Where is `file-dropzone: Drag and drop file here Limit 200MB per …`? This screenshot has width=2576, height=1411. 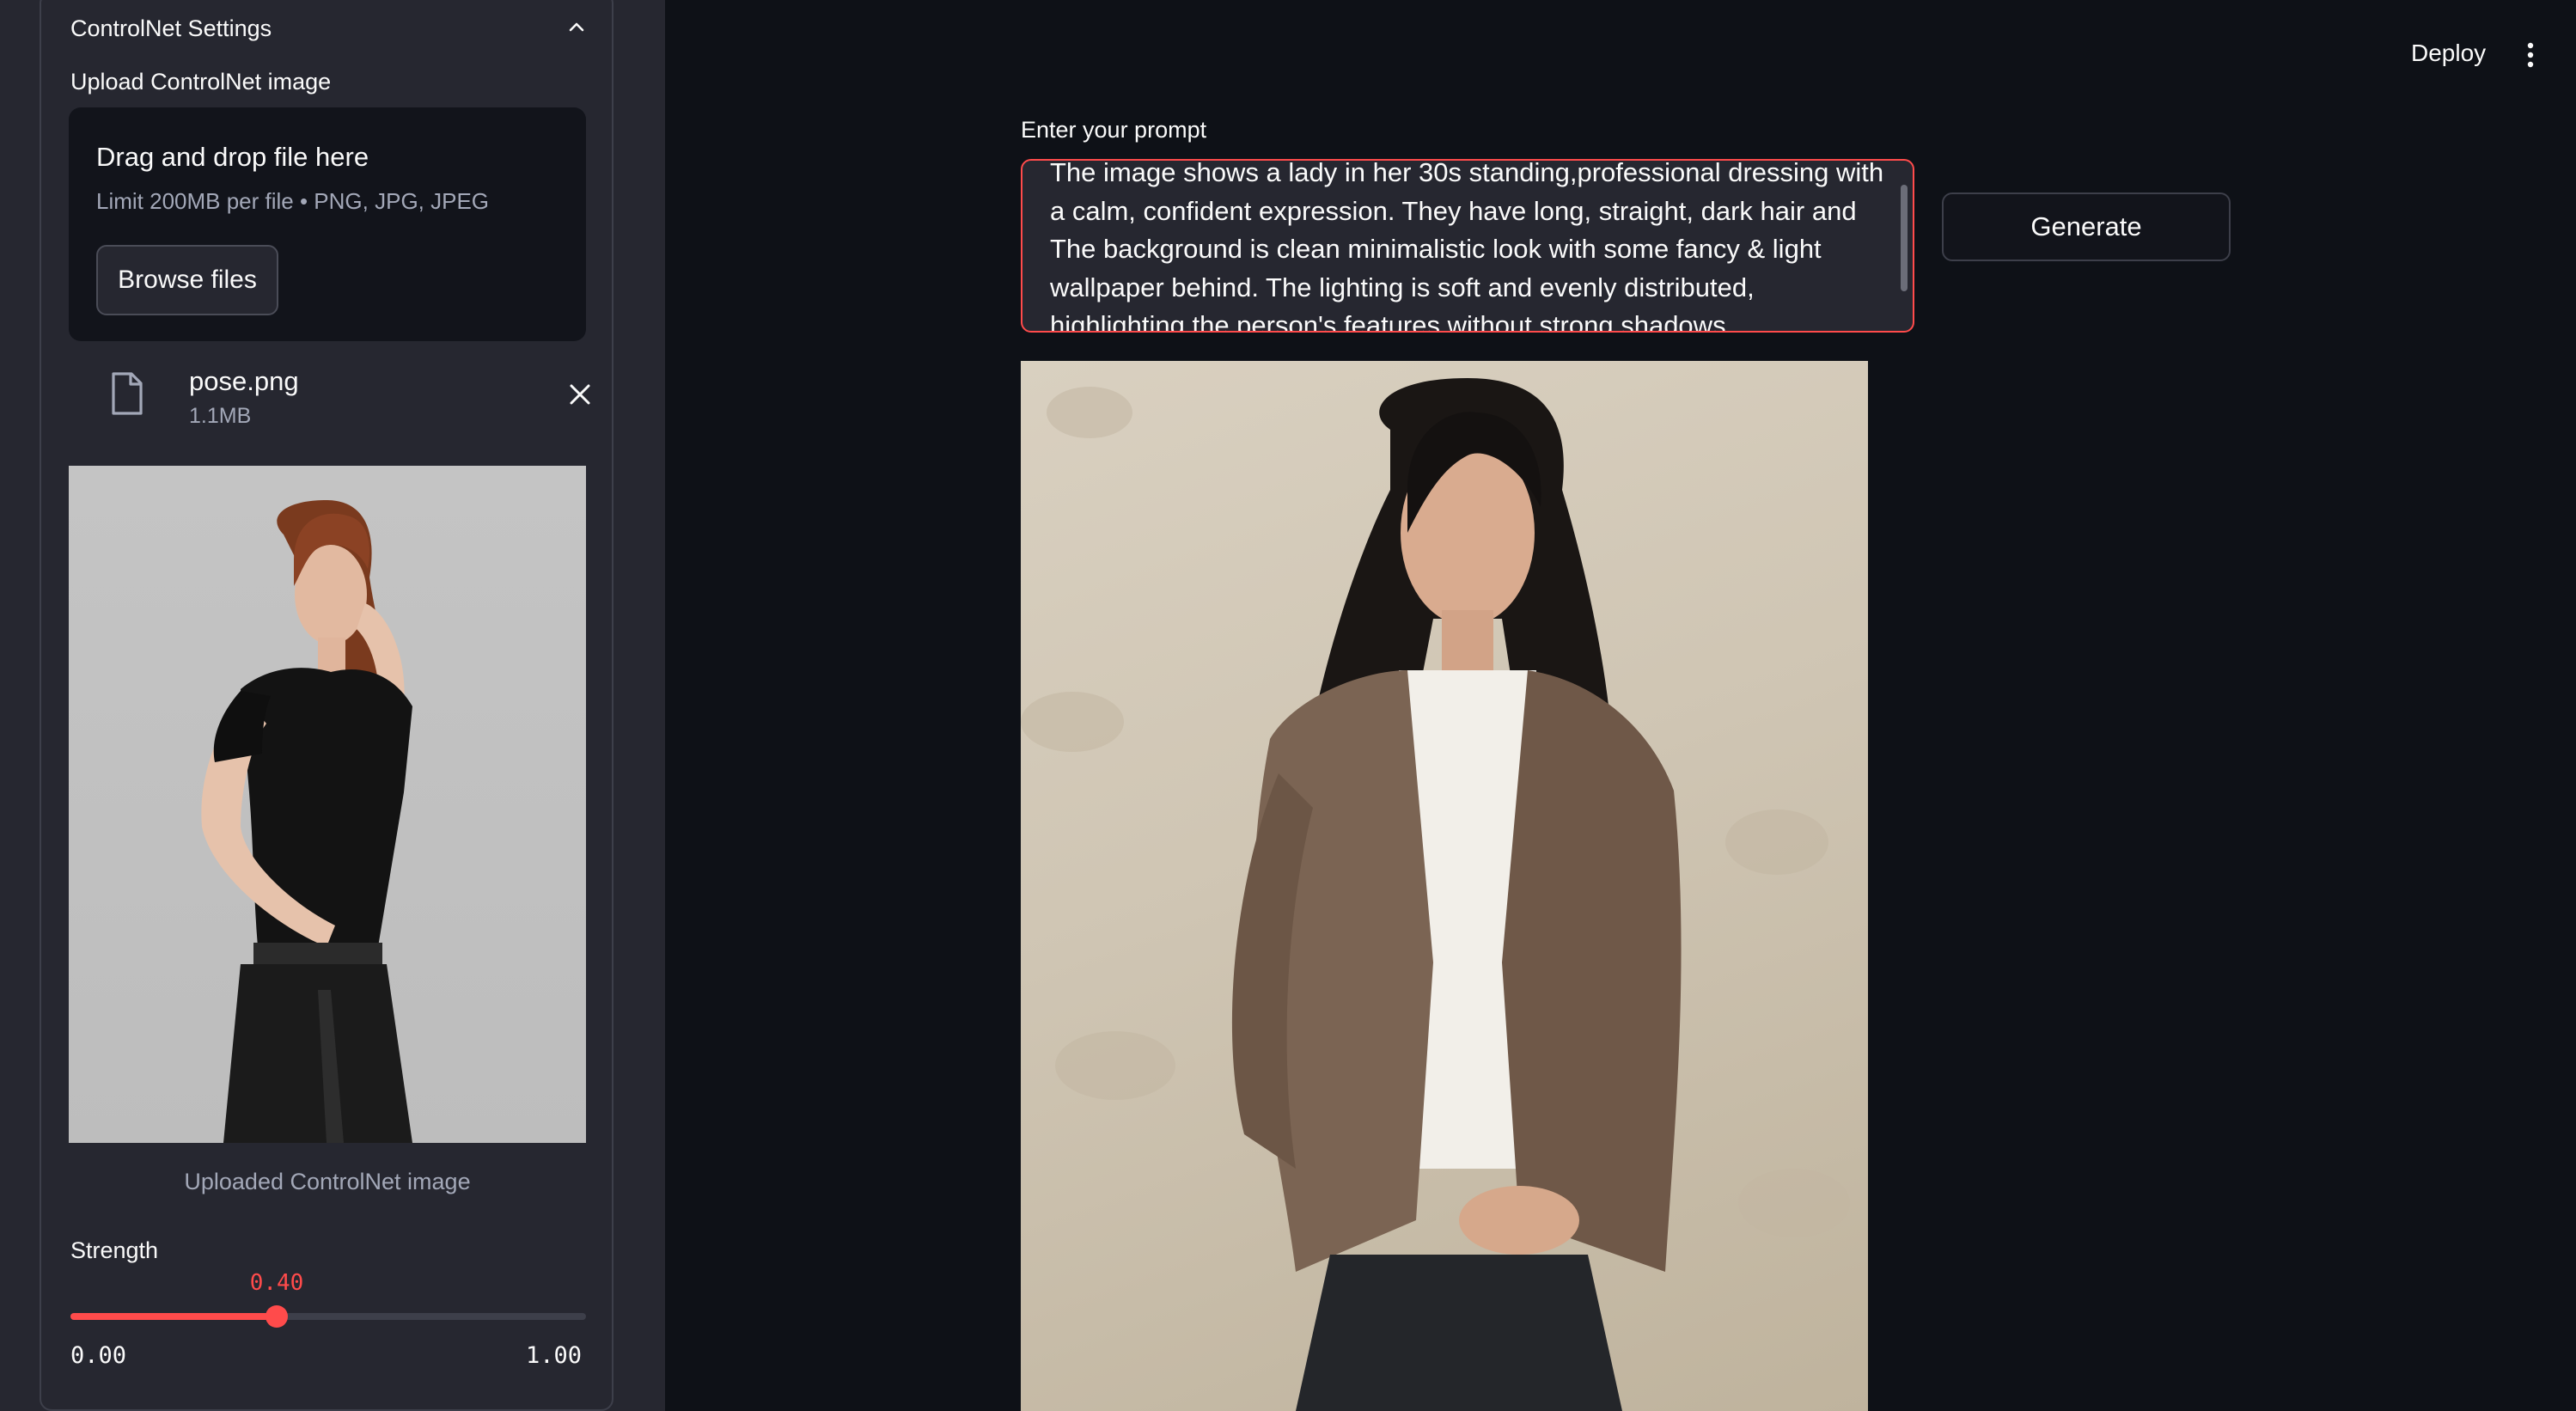
file-dropzone: Drag and drop file here Limit 200MB per … is located at coordinates (327, 224).